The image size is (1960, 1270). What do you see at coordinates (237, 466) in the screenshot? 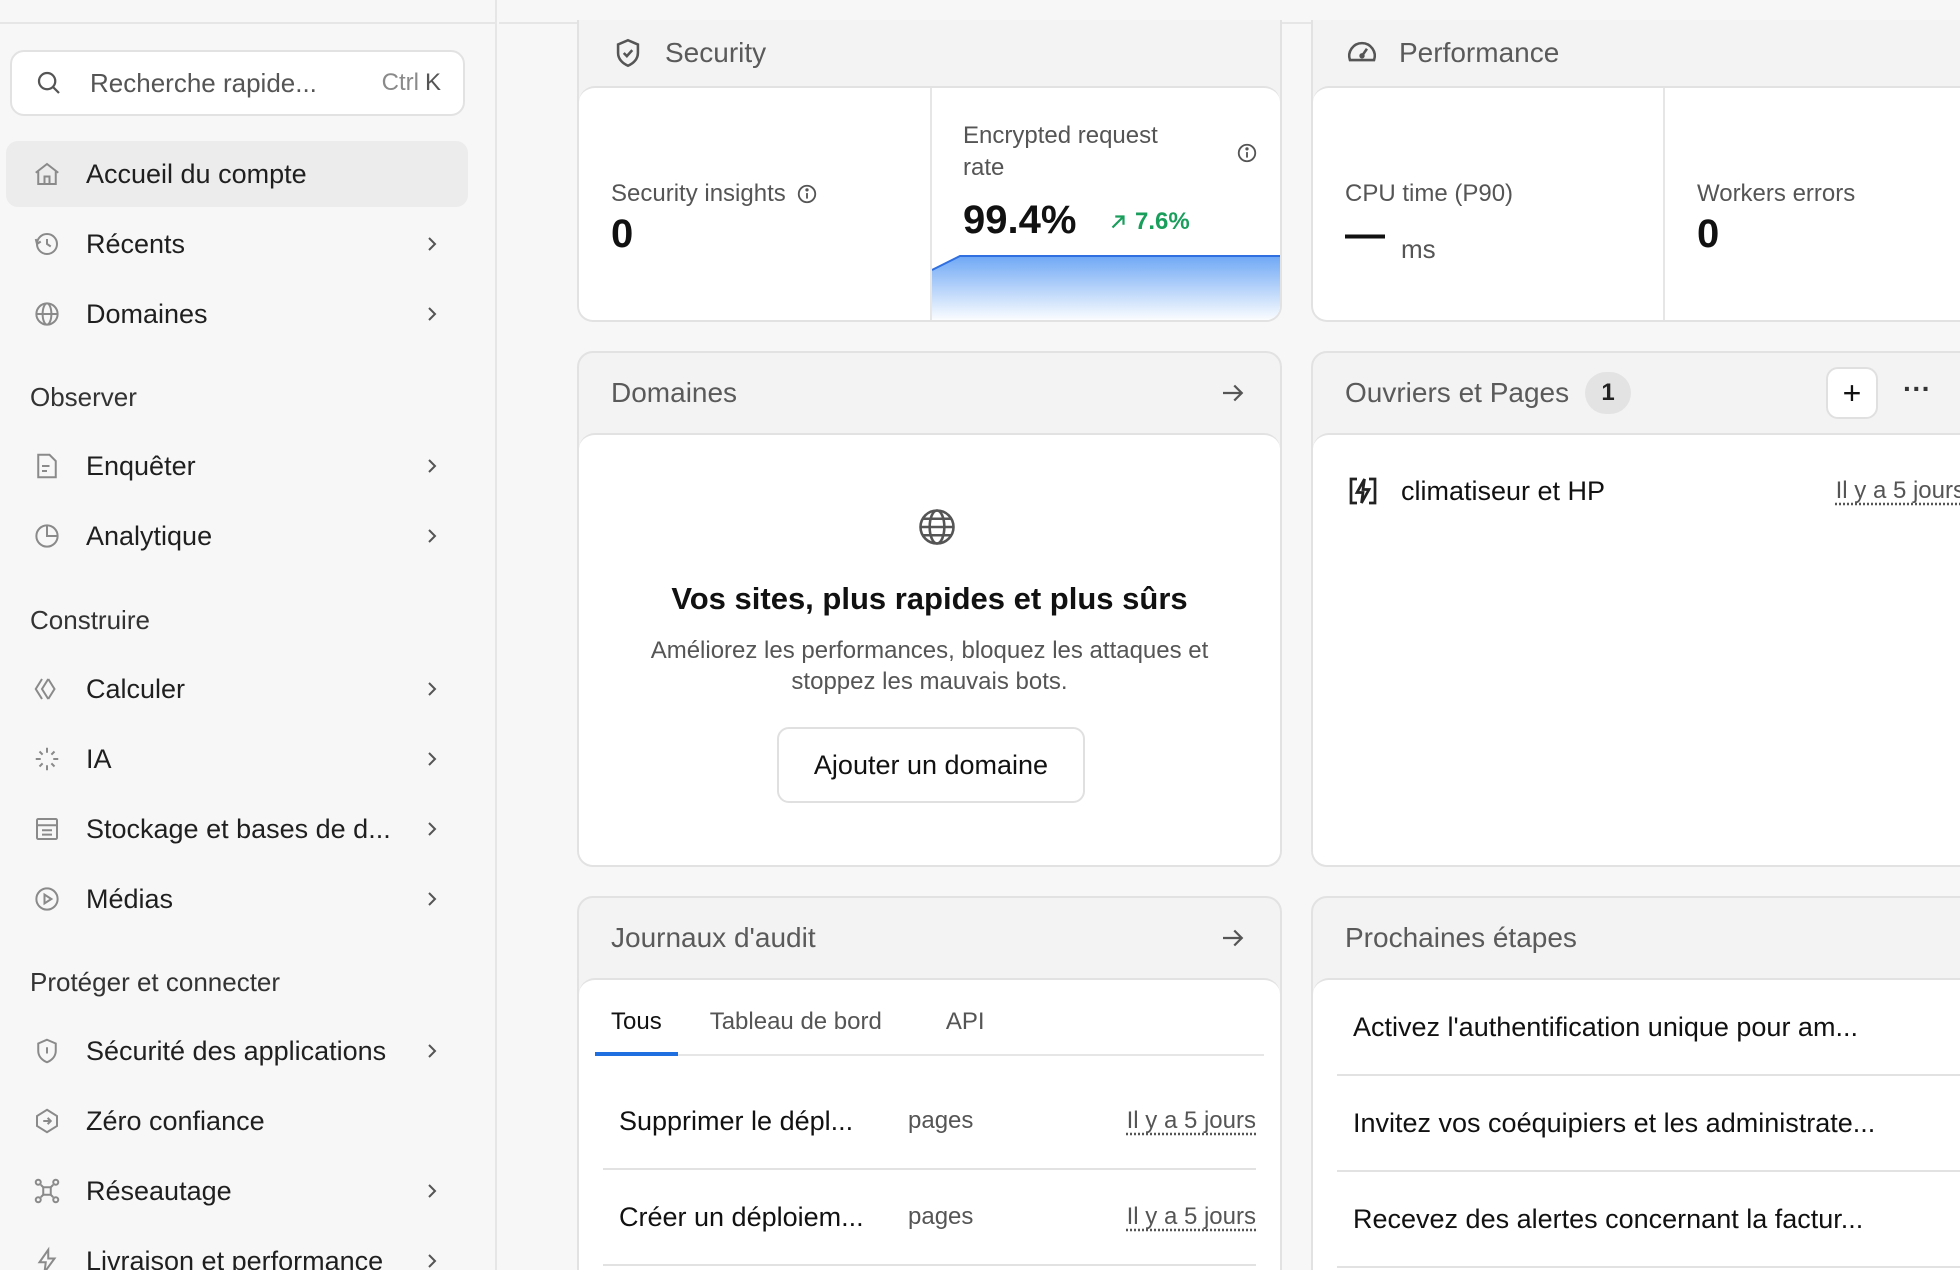
I see `sidebar-item-investigate: Enquêter` at bounding box center [237, 466].